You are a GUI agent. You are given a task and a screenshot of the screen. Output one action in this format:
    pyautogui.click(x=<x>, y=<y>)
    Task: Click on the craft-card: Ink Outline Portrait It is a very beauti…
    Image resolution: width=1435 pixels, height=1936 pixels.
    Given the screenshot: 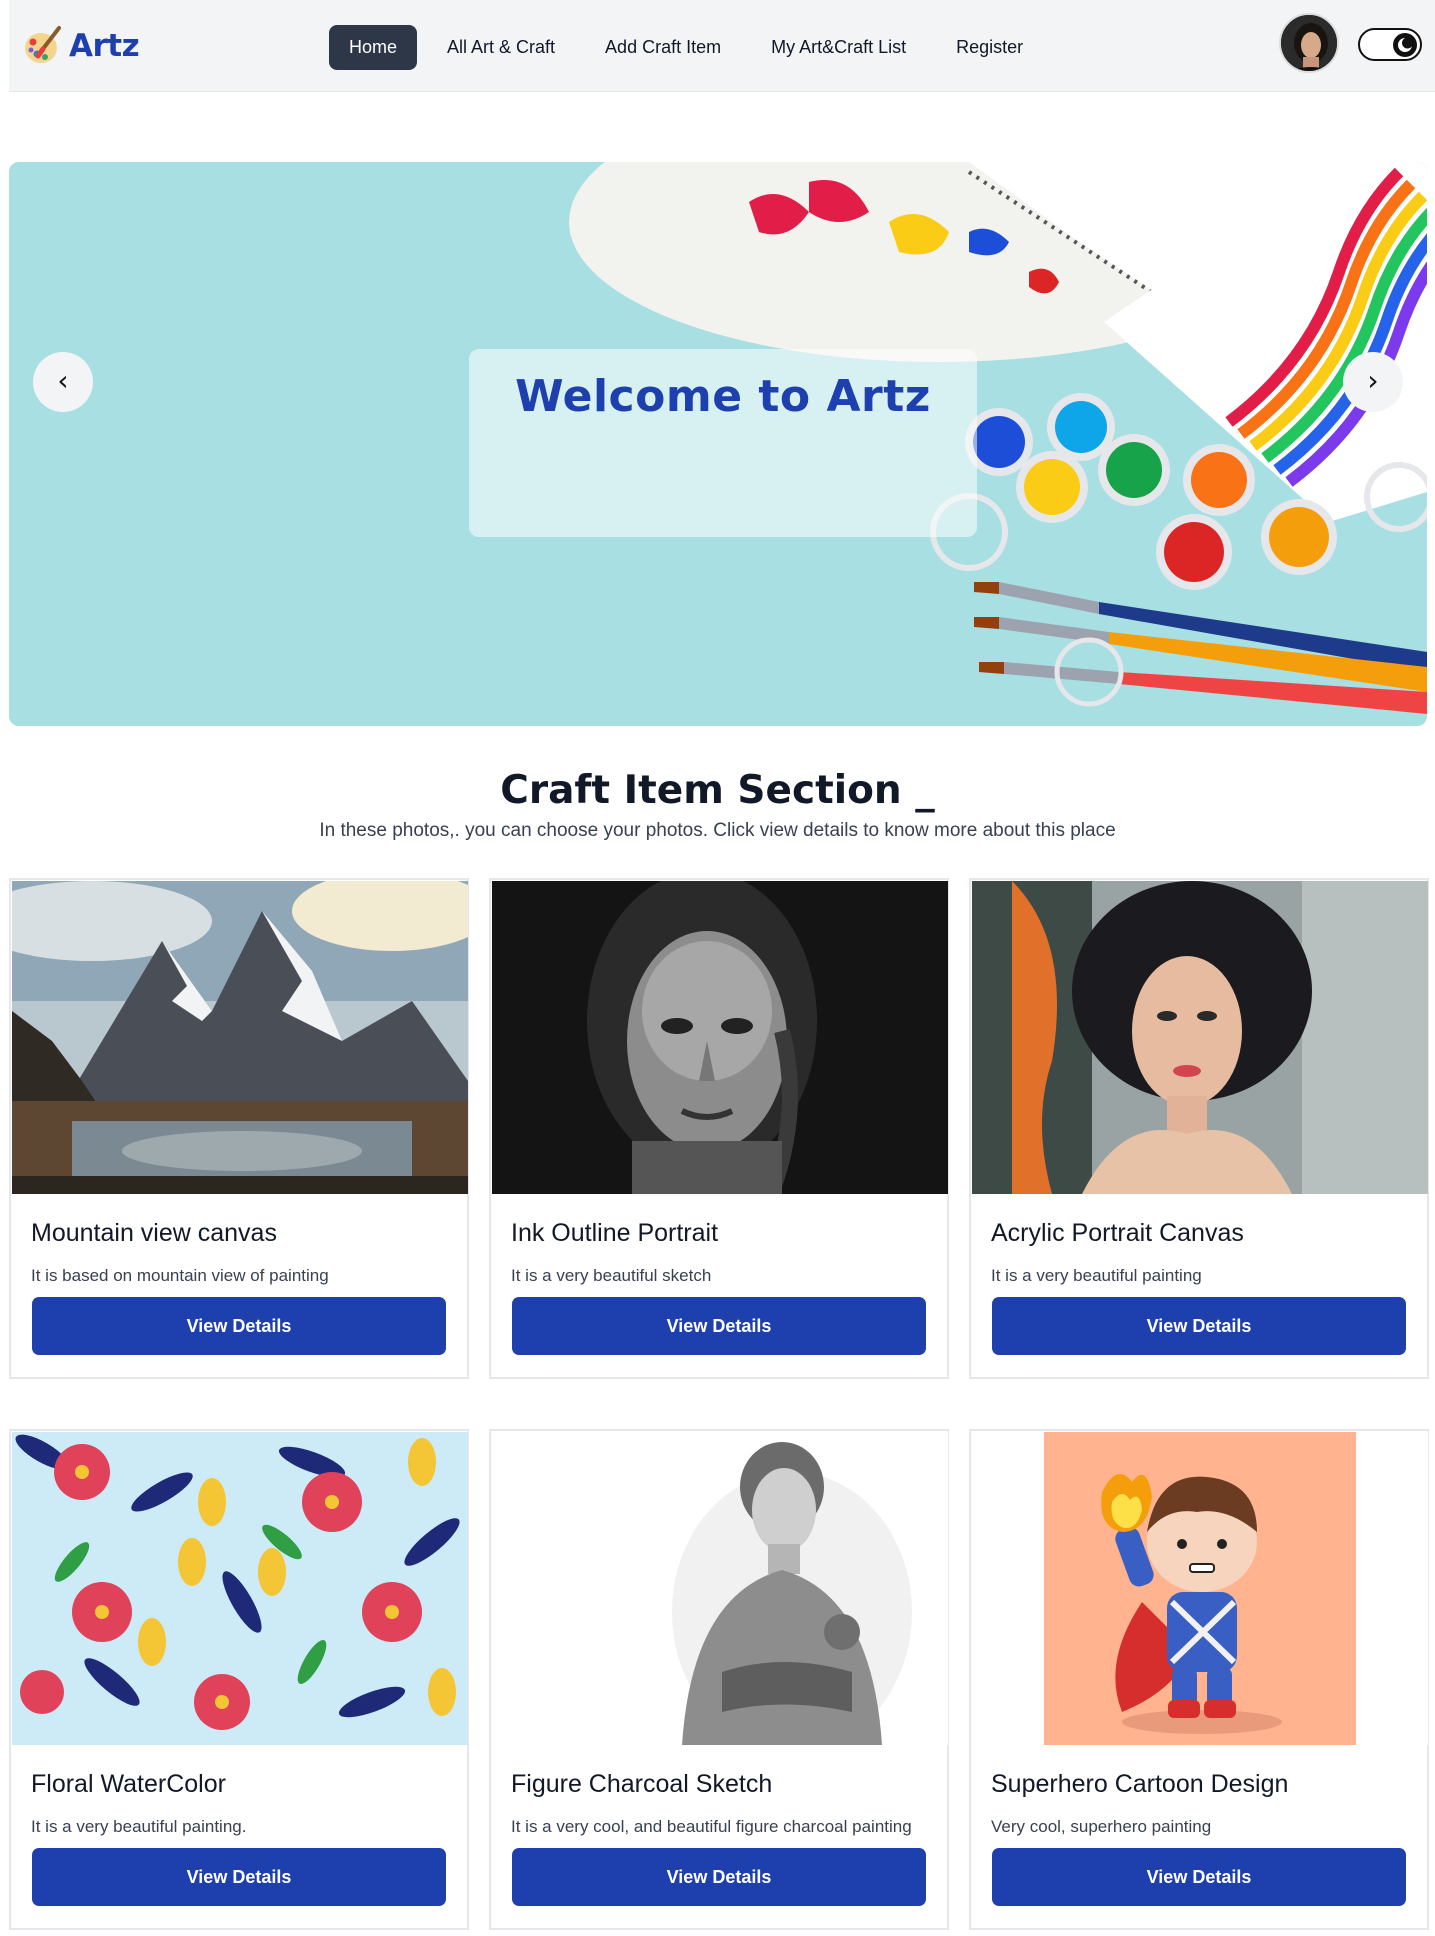 What is the action you would take?
    pyautogui.click(x=719, y=1128)
    